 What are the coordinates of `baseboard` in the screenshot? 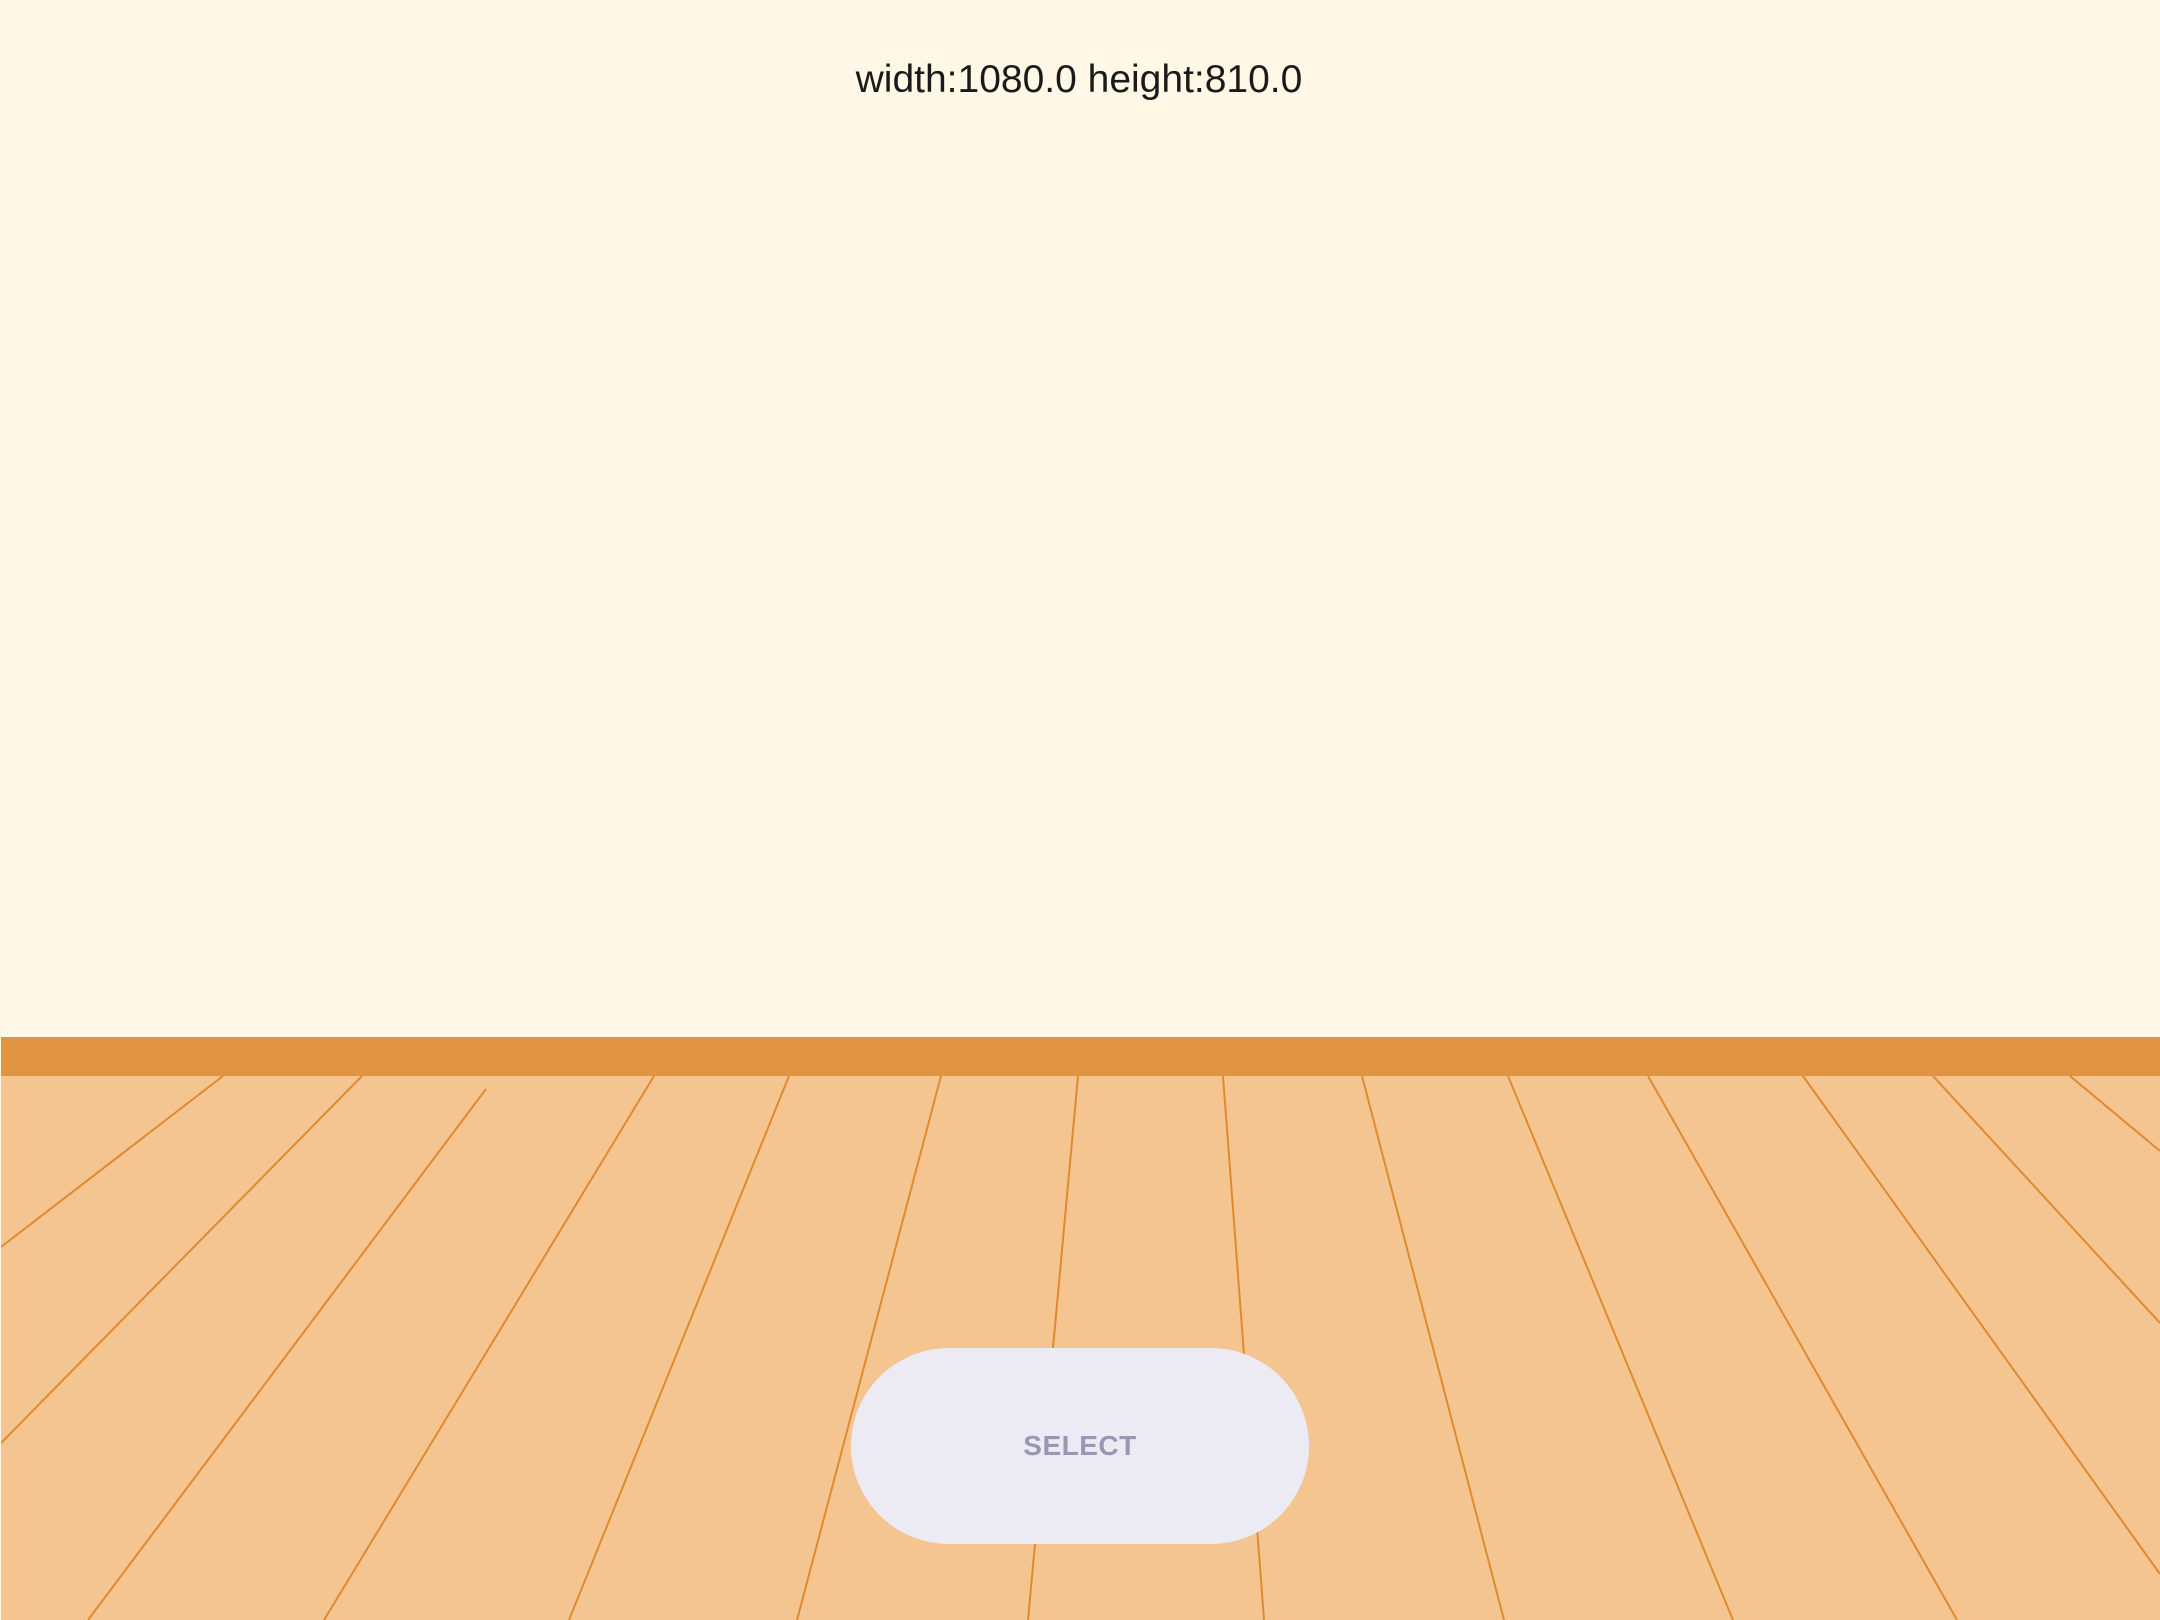 It's located at (1080, 1056).